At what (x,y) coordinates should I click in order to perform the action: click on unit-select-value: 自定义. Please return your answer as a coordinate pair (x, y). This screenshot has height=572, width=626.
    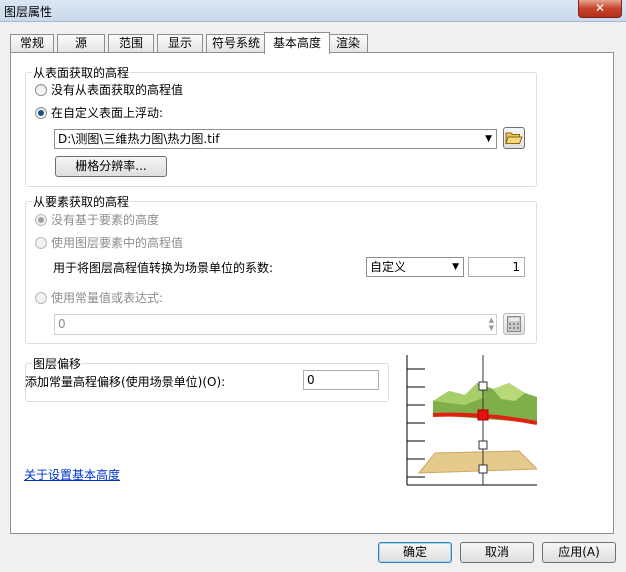
    Looking at the image, I should click on (388, 267).